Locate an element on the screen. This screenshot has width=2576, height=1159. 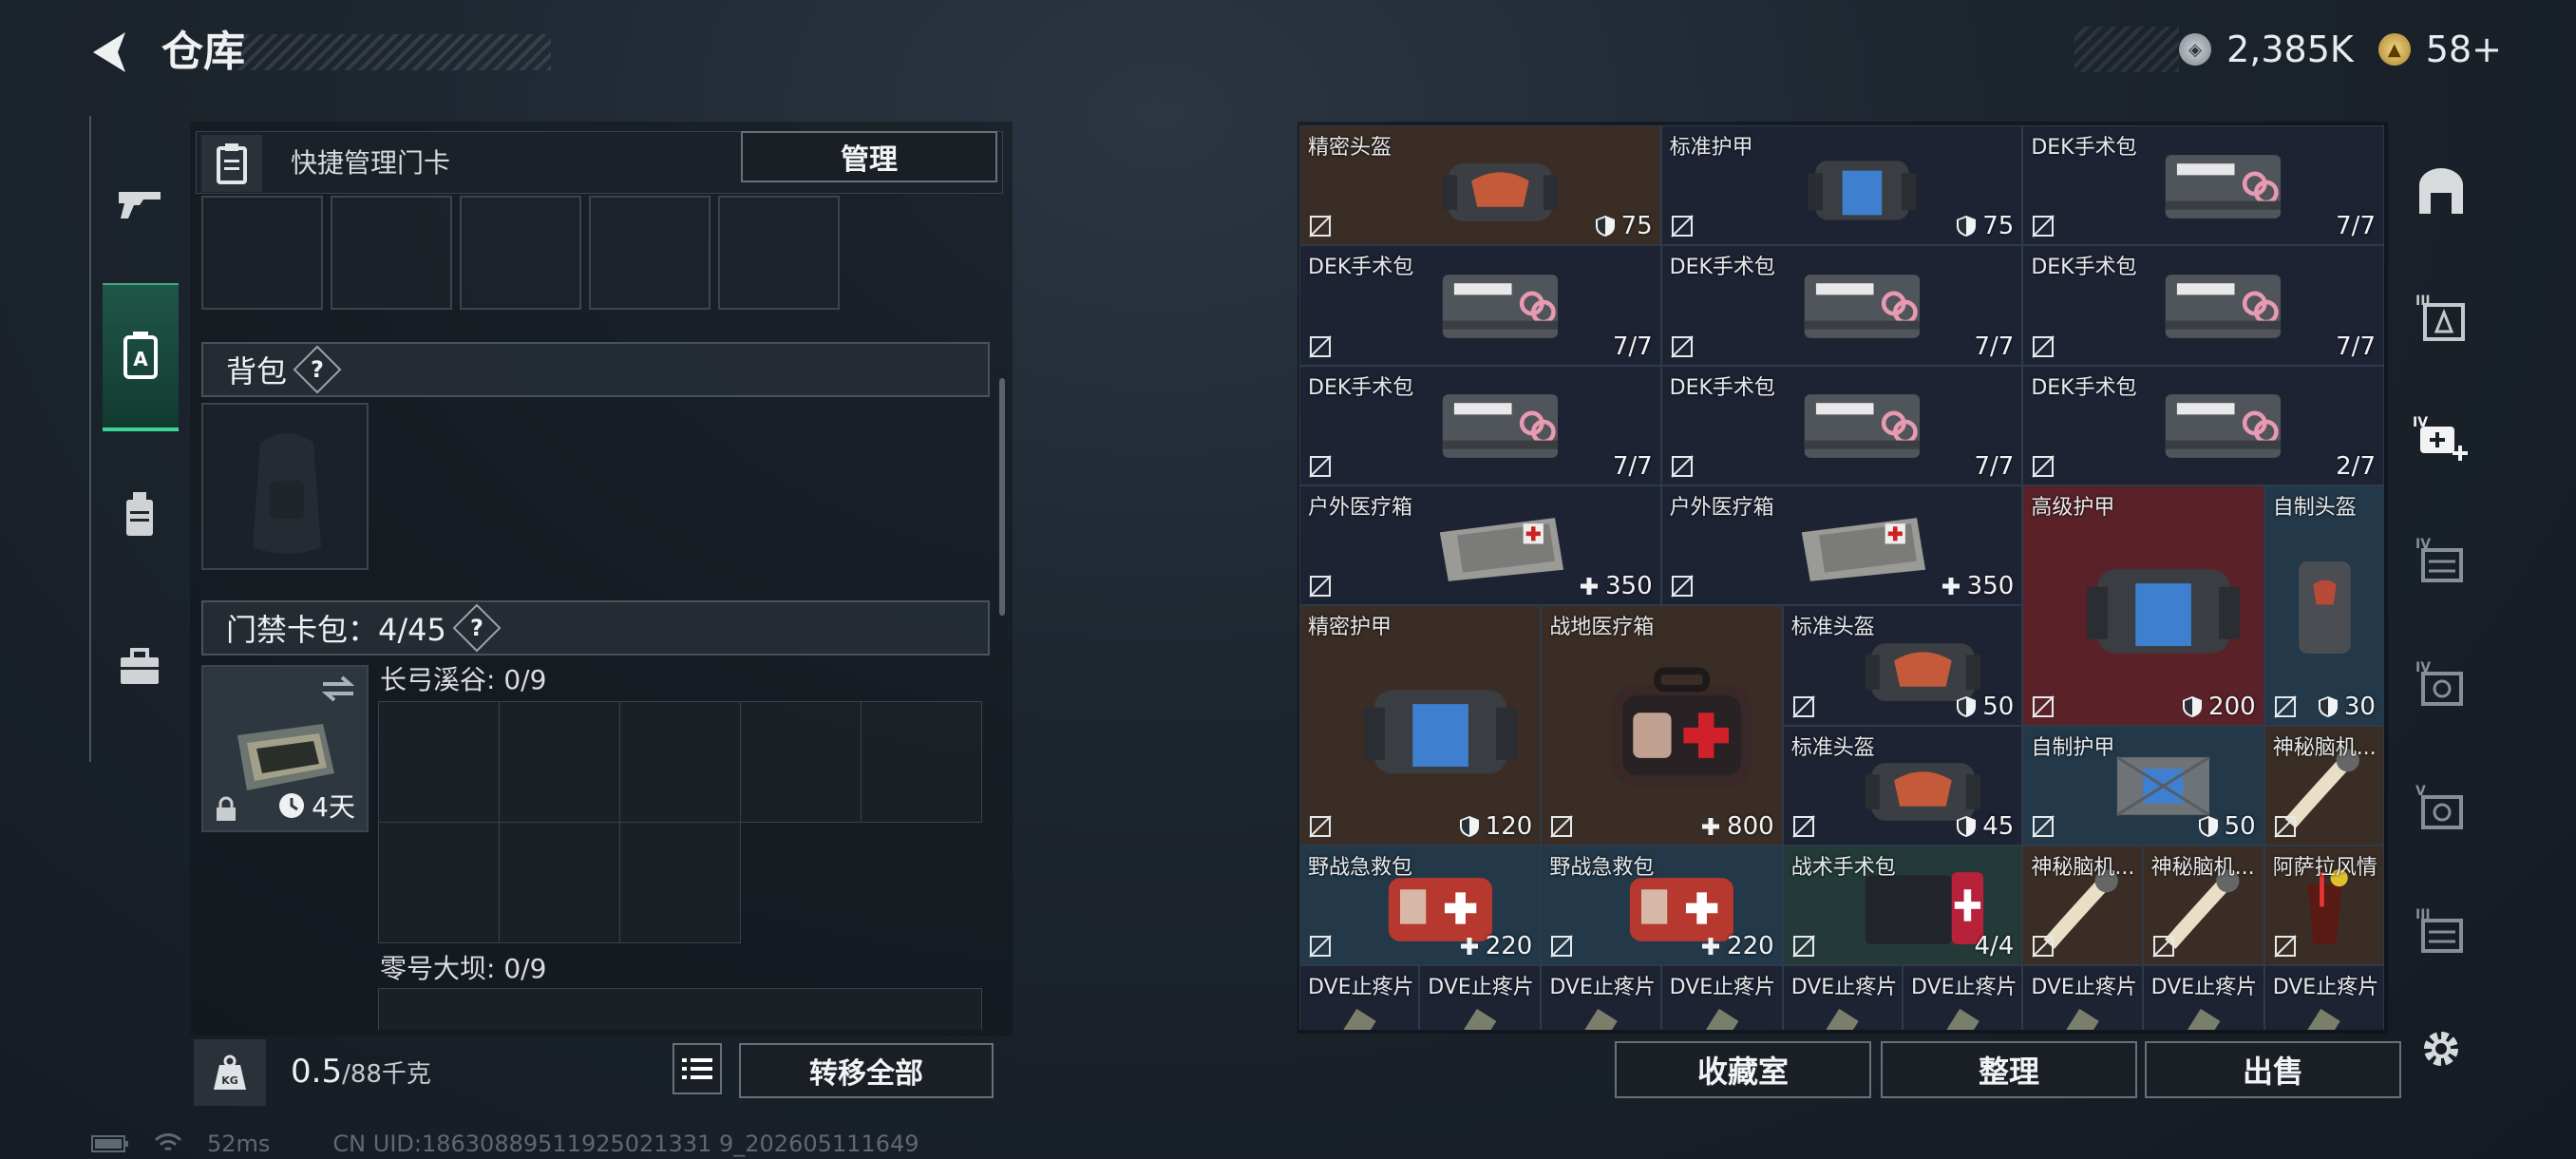
settings-button is located at coordinates (2441, 1048).